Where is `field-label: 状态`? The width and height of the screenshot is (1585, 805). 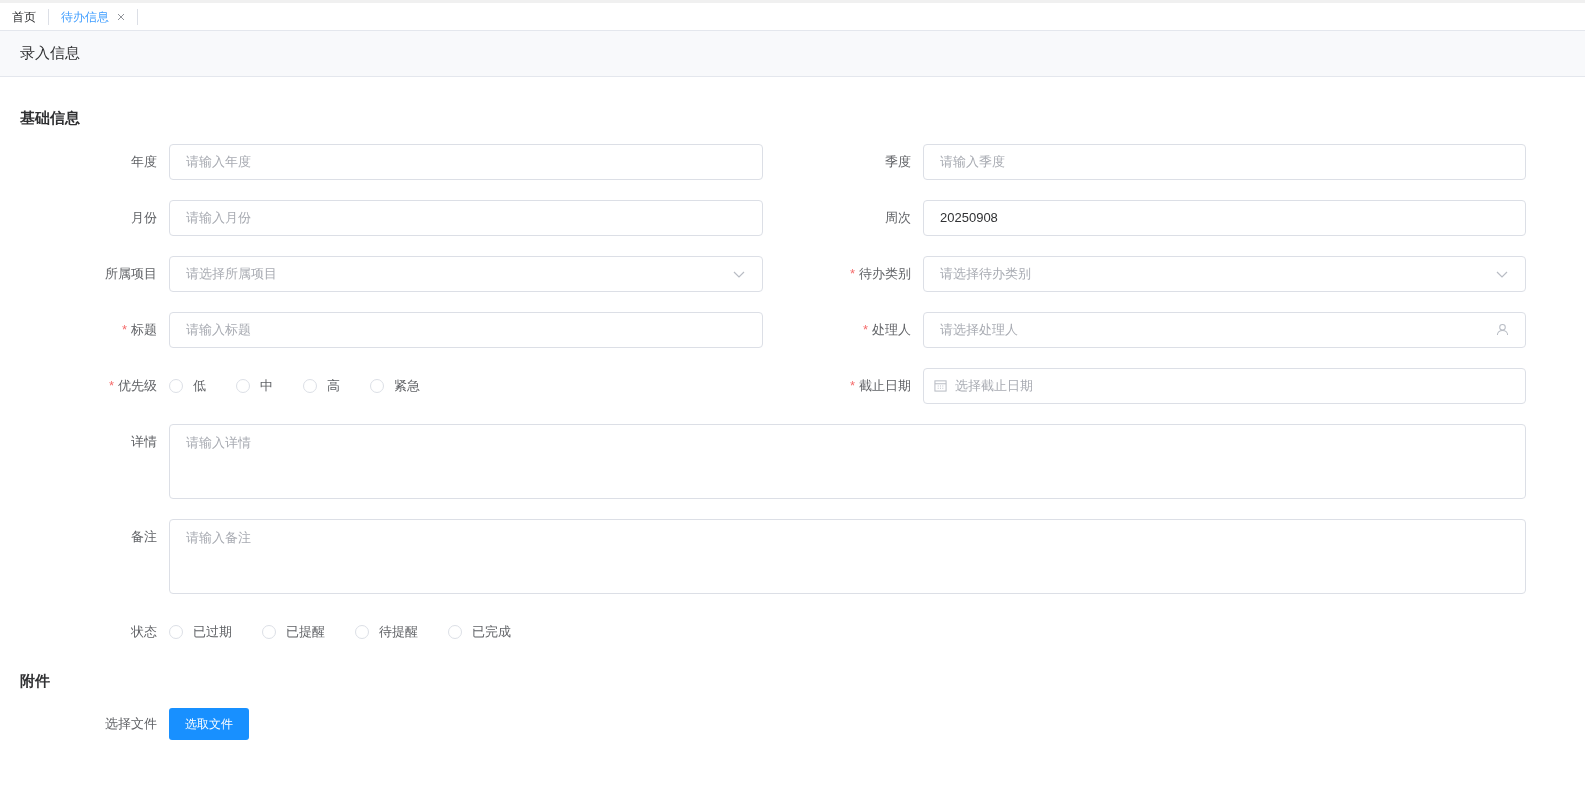 field-label: 状态 is located at coordinates (144, 631).